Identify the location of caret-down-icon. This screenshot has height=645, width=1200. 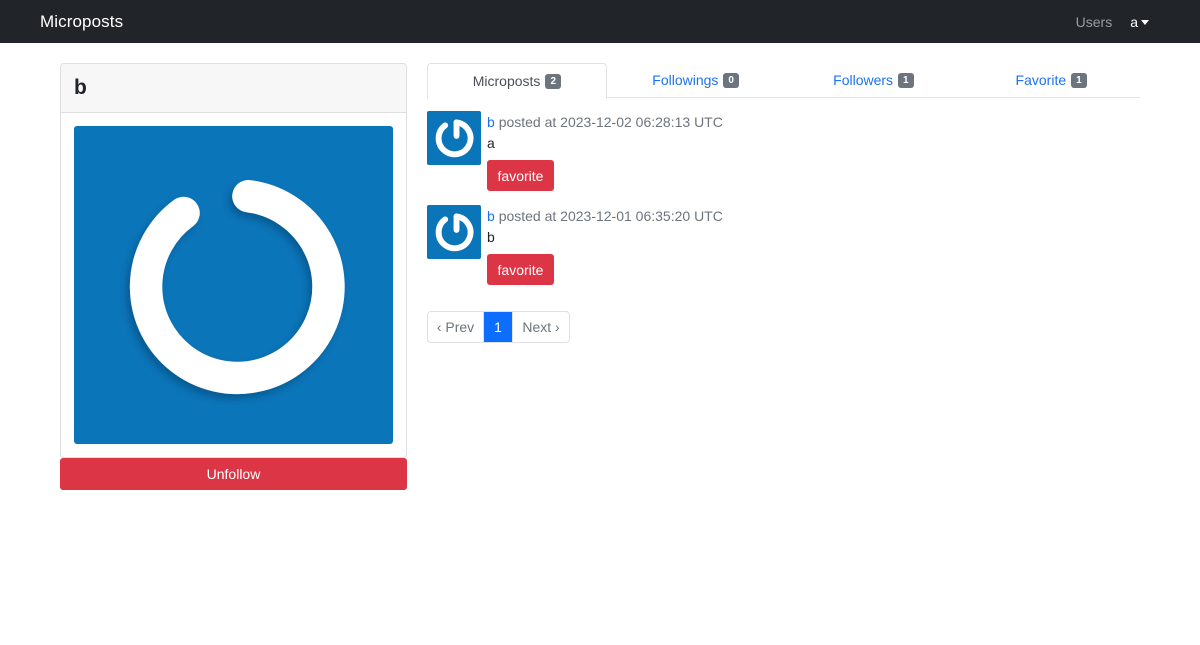
(1145, 22).